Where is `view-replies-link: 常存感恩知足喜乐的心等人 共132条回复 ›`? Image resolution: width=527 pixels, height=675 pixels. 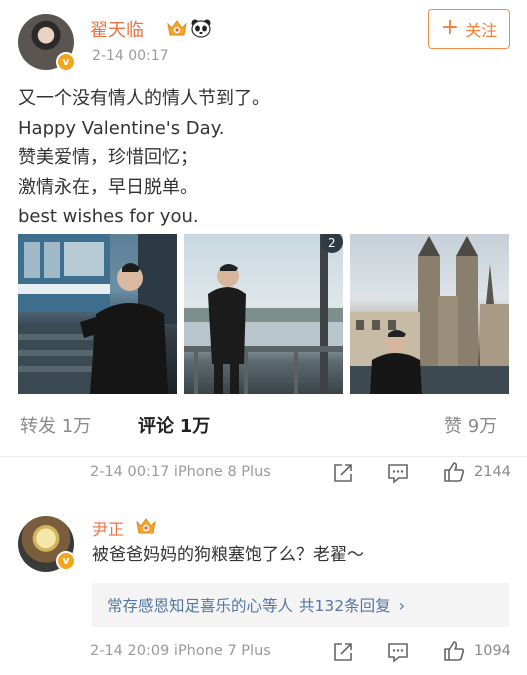
view-replies-link: 常存感恩知足喜乐的心等人 共132条回复 › is located at coordinates (300, 605).